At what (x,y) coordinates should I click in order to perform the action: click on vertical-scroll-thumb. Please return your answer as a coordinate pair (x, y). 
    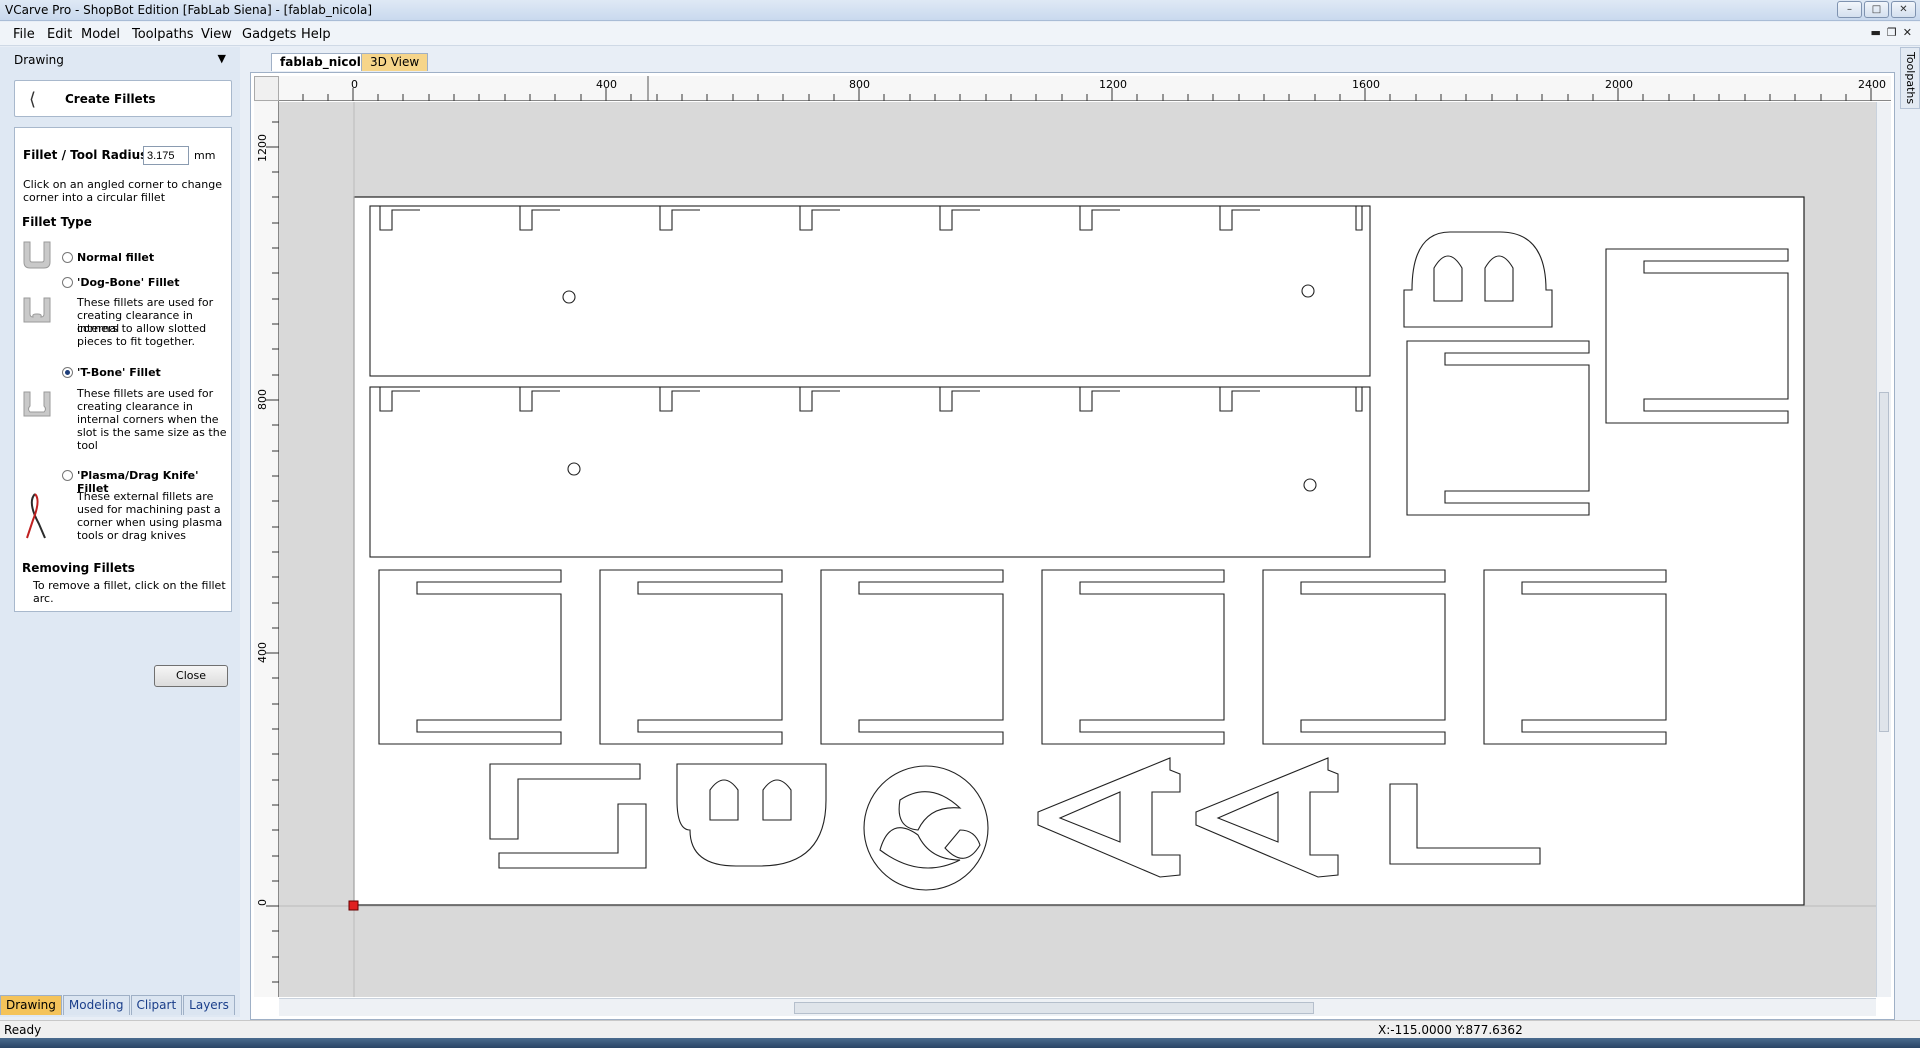
    Looking at the image, I should click on (1884, 562).